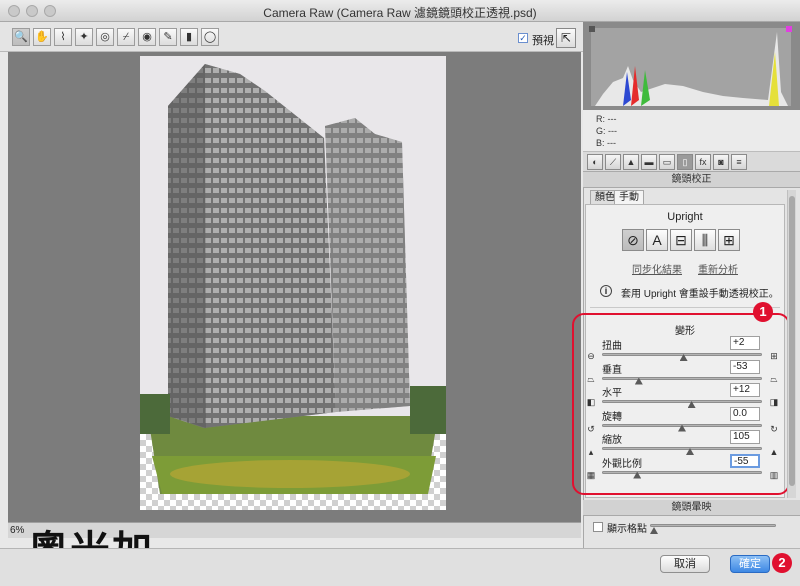 Image resolution: width=800 pixels, height=586 pixels. What do you see at coordinates (633, 240) in the screenshot?
I see `upright-off-icon: ⊘` at bounding box center [633, 240].